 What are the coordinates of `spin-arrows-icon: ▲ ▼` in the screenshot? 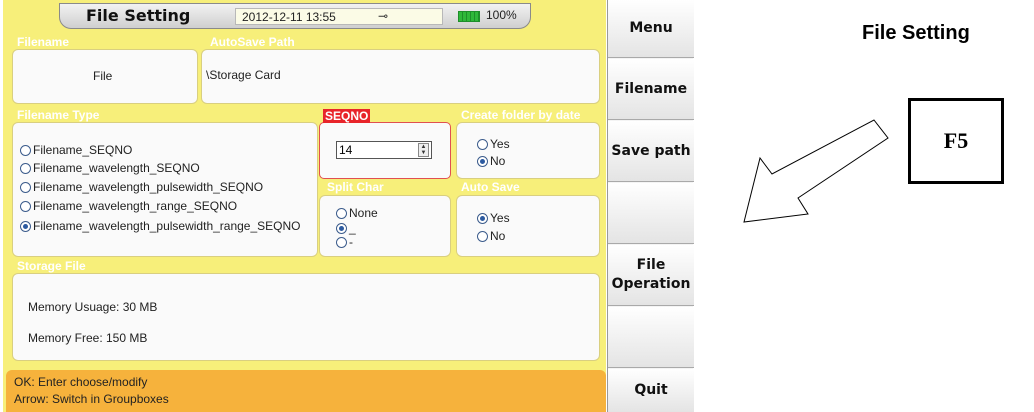 It's located at (423, 150).